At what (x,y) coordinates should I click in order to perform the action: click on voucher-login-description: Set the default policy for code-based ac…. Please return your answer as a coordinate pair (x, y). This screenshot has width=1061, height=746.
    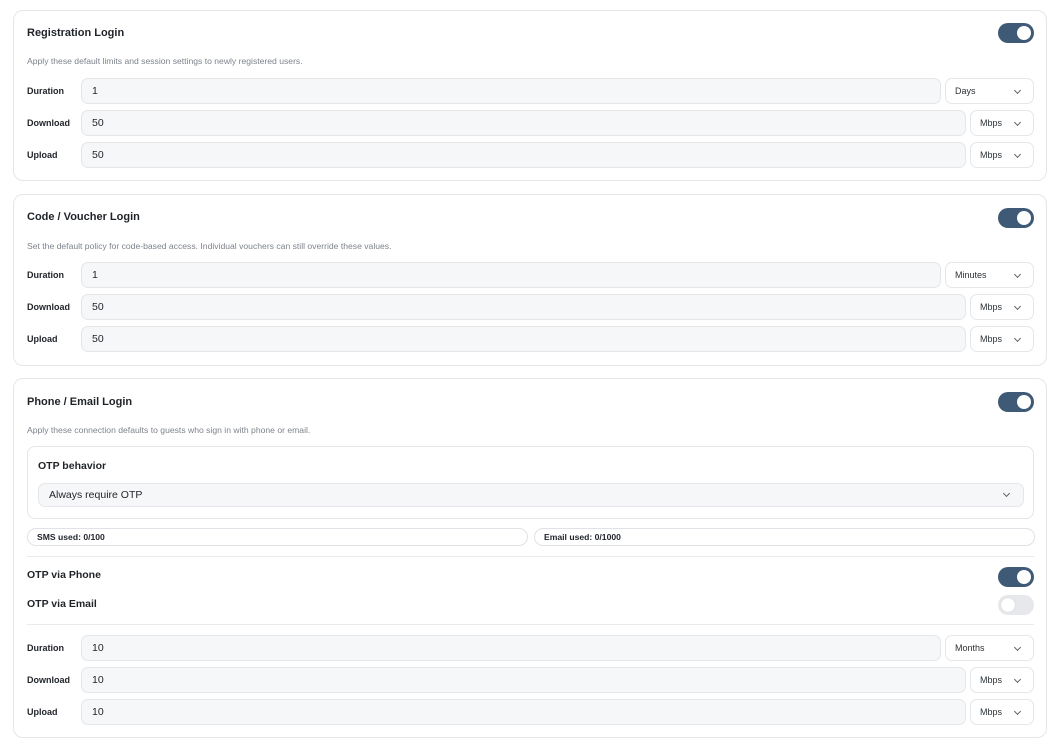
    Looking at the image, I should click on (209, 246).